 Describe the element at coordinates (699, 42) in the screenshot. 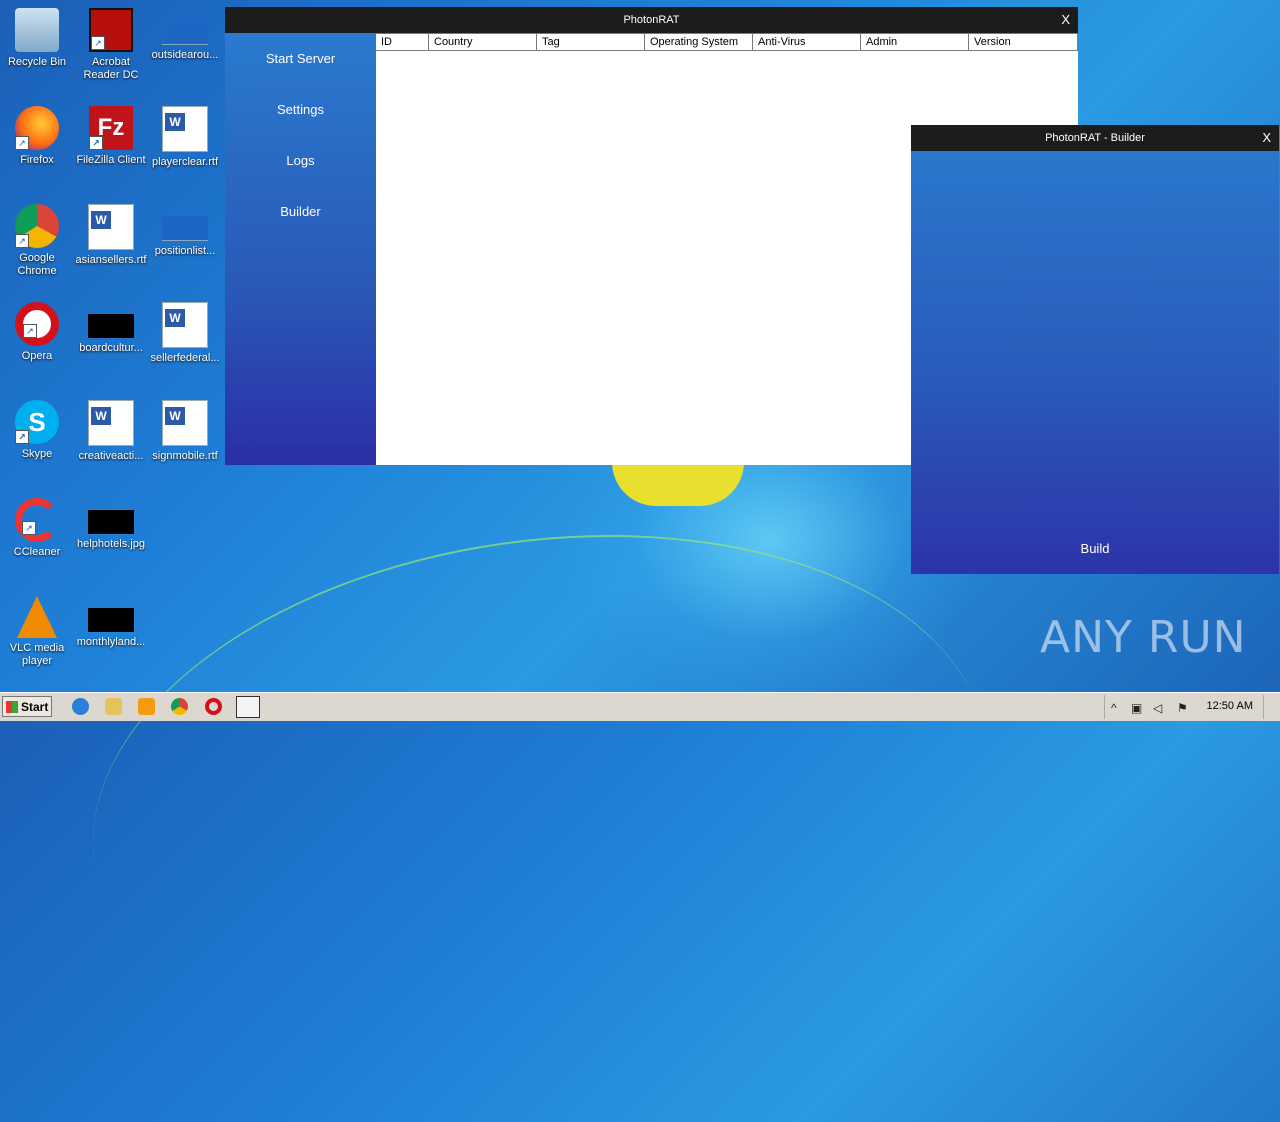

I see `column-header-operating-system: Operating System` at that location.